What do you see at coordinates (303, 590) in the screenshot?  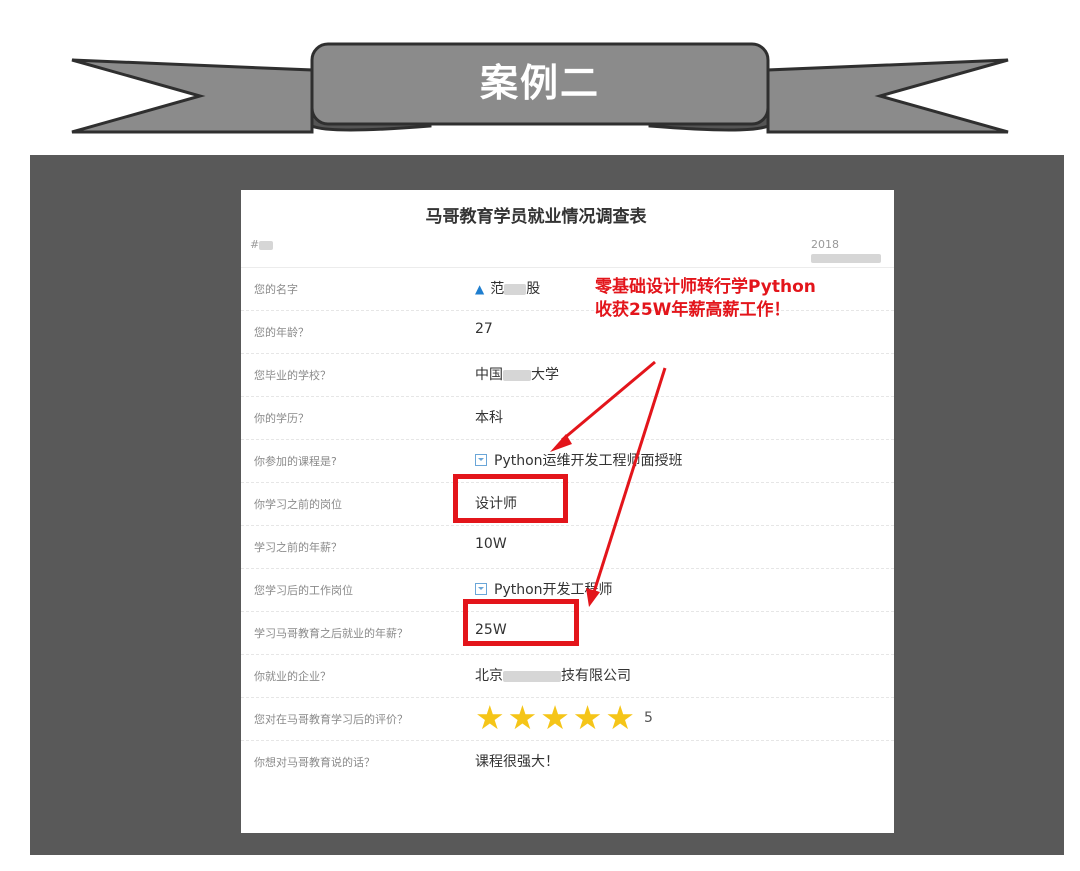 I see `question-label: 您学习后的工作岗位` at bounding box center [303, 590].